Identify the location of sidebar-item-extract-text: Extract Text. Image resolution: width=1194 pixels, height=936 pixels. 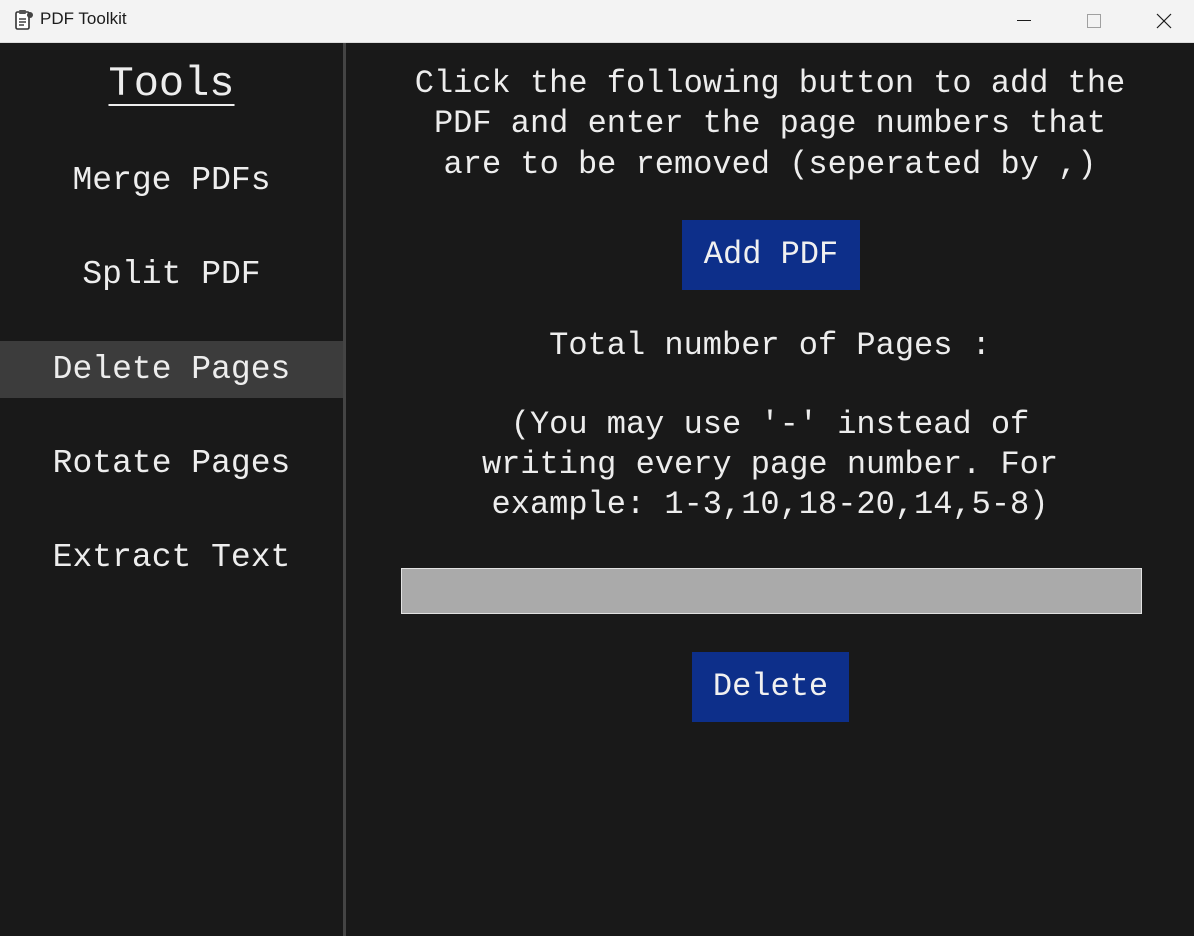
(171, 557).